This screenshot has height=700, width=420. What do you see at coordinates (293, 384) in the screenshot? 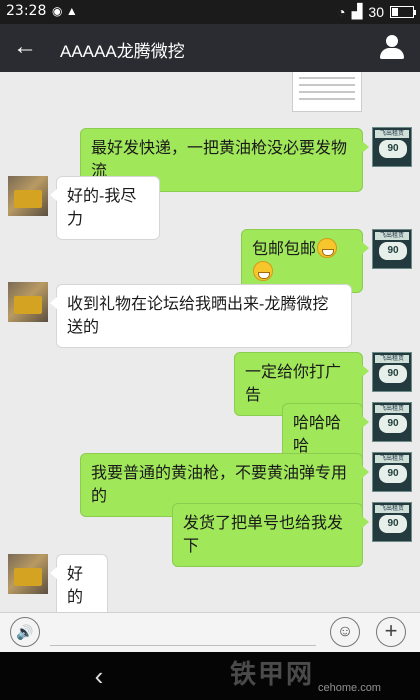
I see `message-text: 一定给你打广告` at bounding box center [293, 384].